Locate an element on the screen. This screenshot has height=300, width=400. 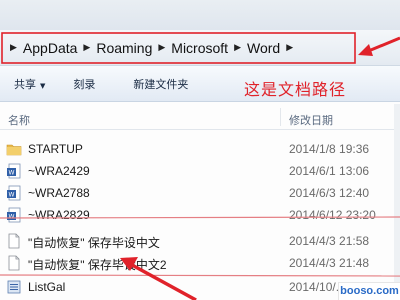
new-folder-button: 新建文件夹 is located at coordinates (160, 84).